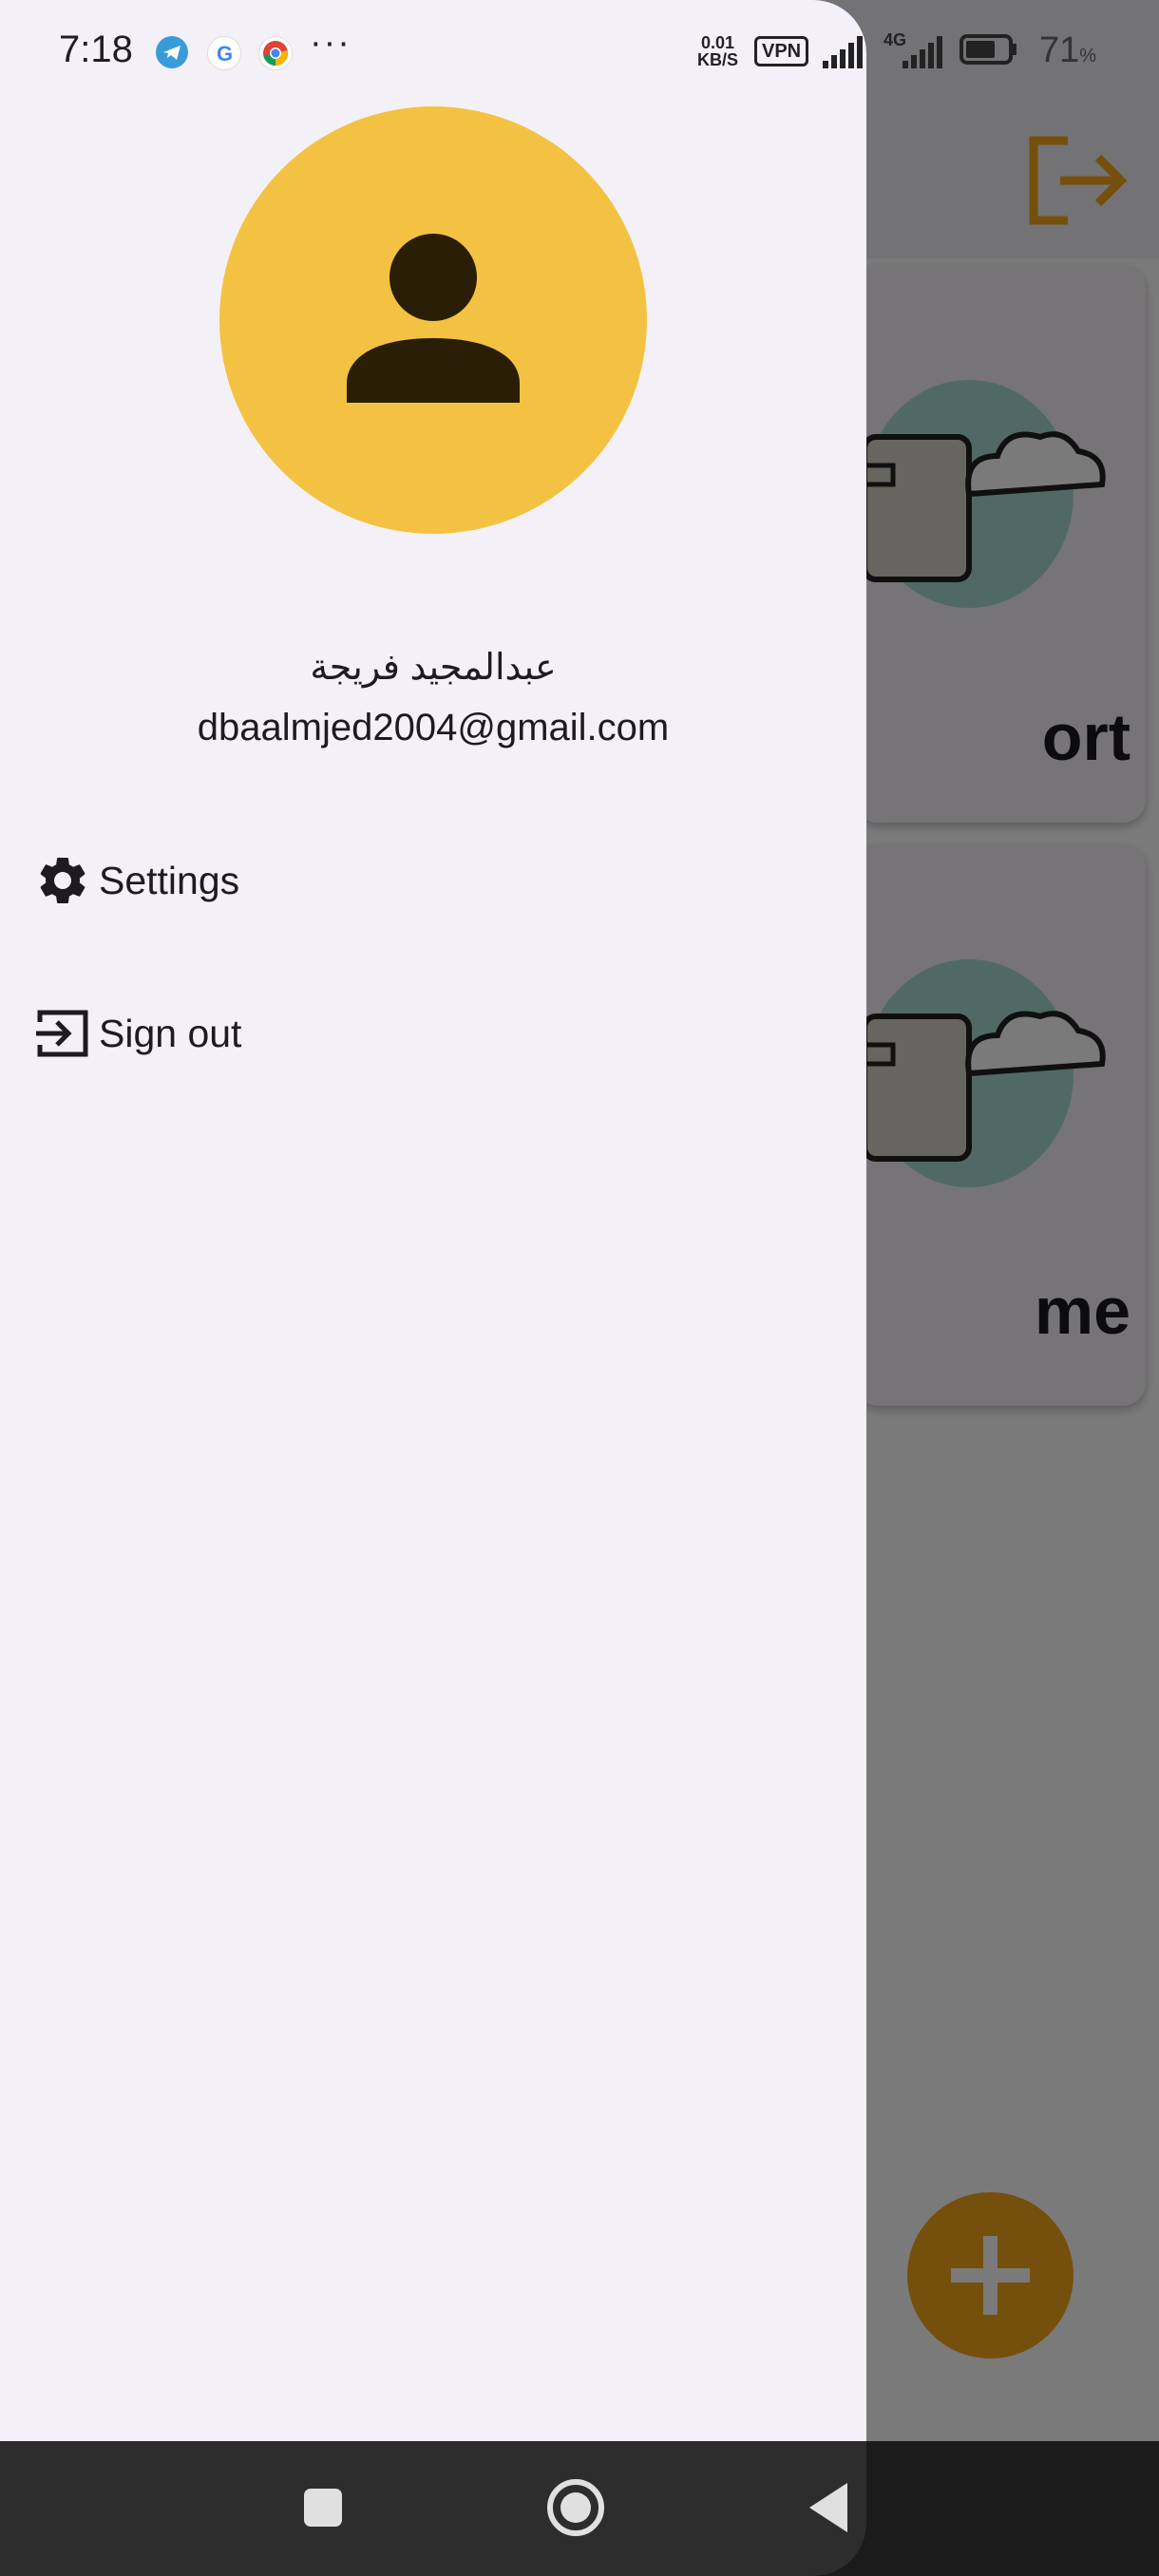  What do you see at coordinates (62, 880) in the screenshot?
I see `gear-icon` at bounding box center [62, 880].